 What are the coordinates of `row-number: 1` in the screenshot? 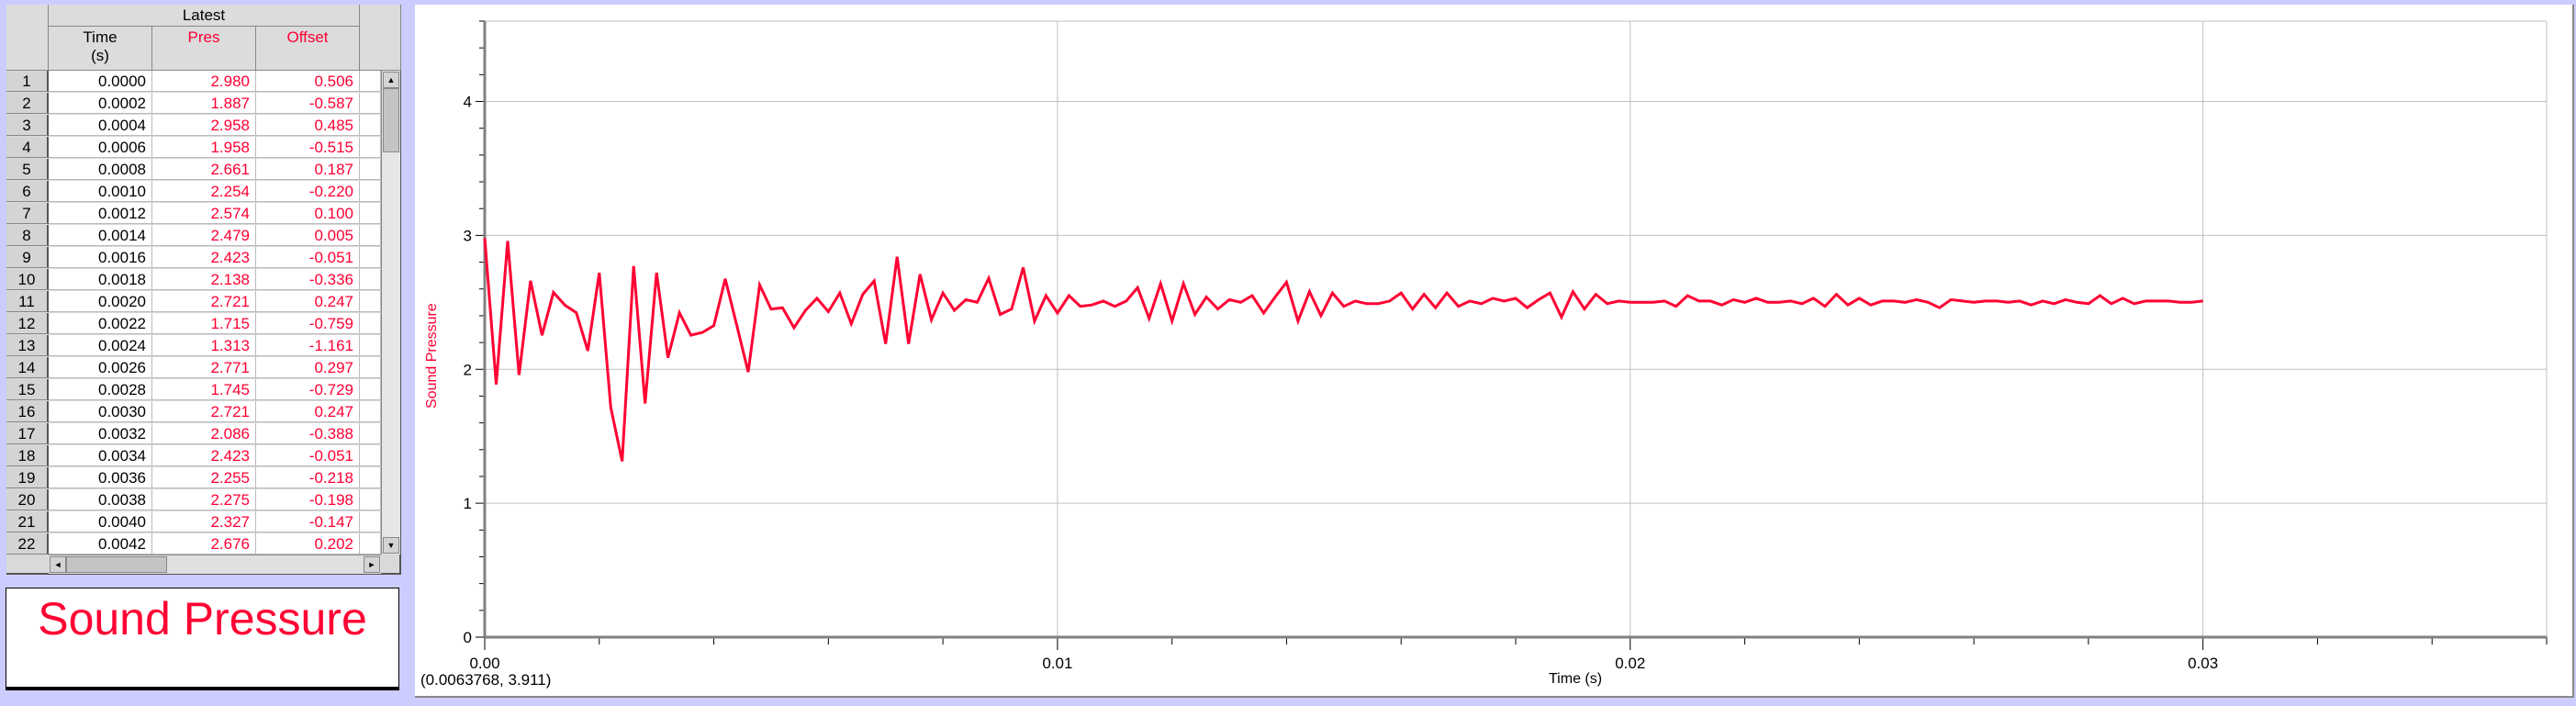 It's located at (27, 81).